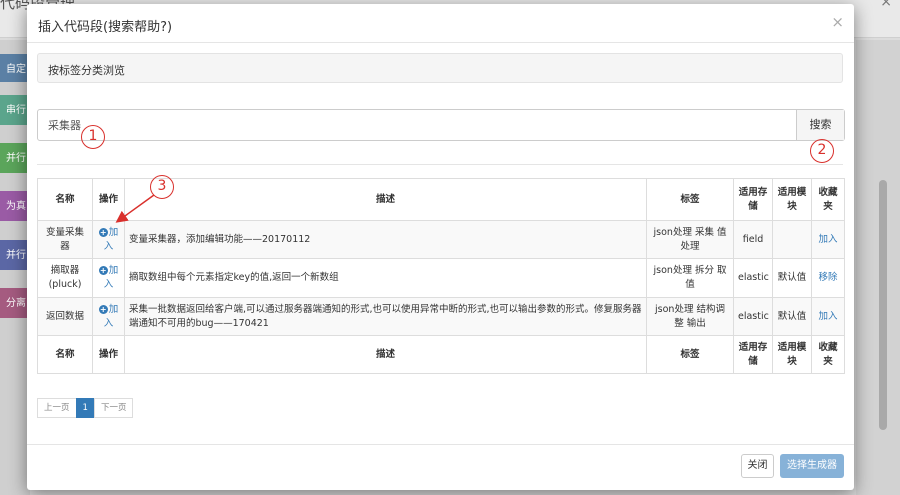 This screenshot has height=495, width=900. What do you see at coordinates (16, 206) in the screenshot?
I see `sidebar-block-label: 为真` at bounding box center [16, 206].